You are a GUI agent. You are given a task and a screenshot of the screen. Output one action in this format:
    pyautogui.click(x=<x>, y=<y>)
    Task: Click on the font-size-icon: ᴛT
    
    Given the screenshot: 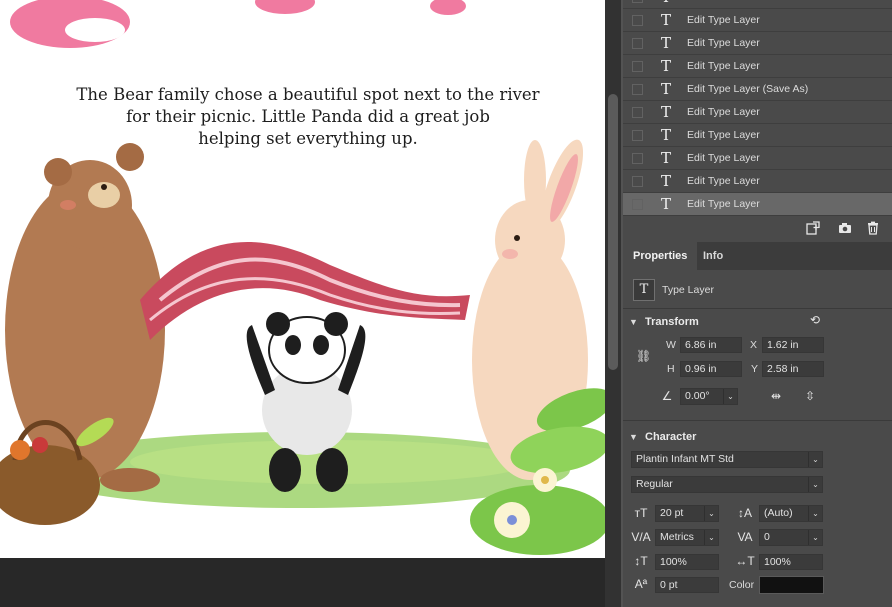 What is the action you would take?
    pyautogui.click(x=641, y=513)
    